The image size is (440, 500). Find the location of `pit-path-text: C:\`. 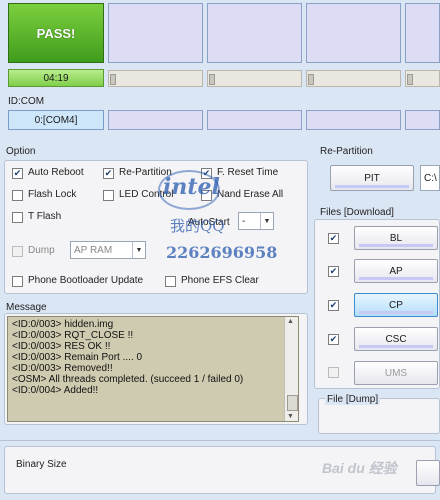

pit-path-text: C:\ is located at coordinates (430, 178).